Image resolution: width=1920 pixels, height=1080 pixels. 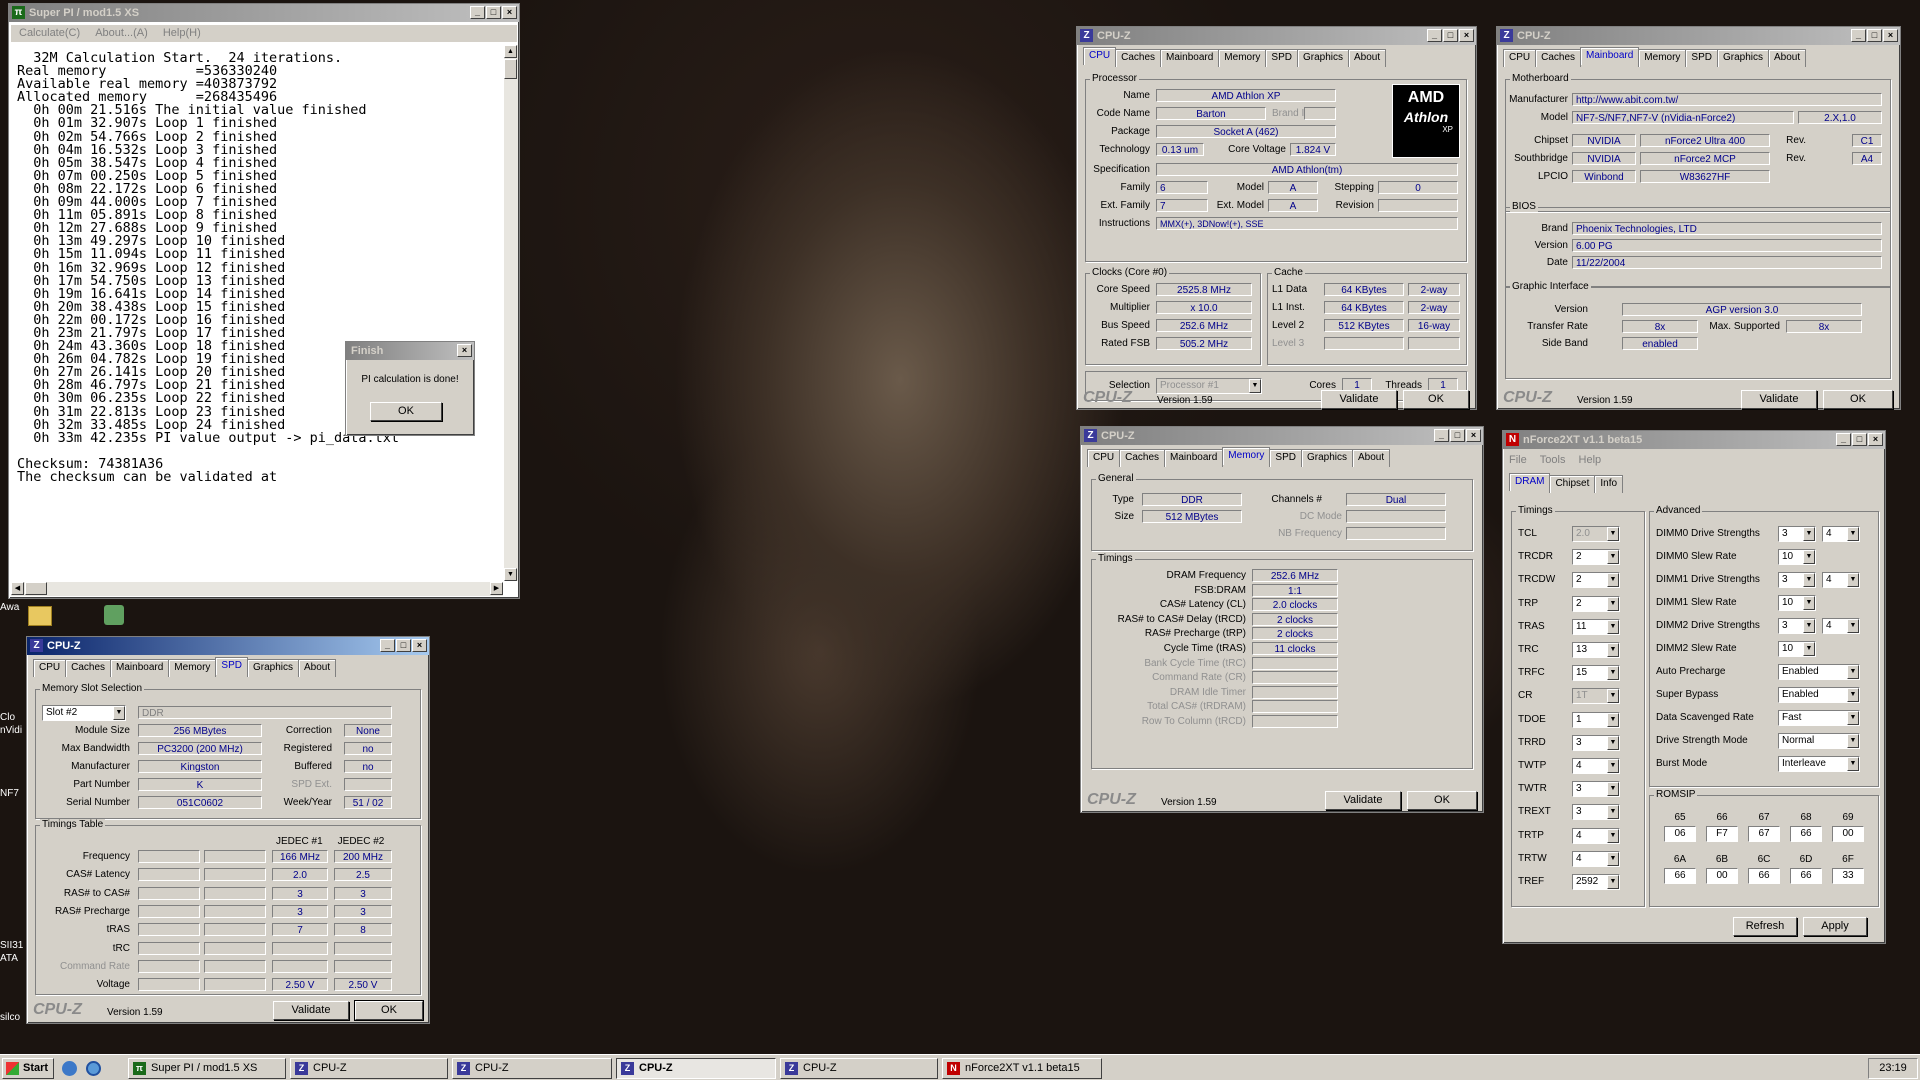 What do you see at coordinates (1209, 386) in the screenshot?
I see `processor-select: Processor #1 ▼` at bounding box center [1209, 386].